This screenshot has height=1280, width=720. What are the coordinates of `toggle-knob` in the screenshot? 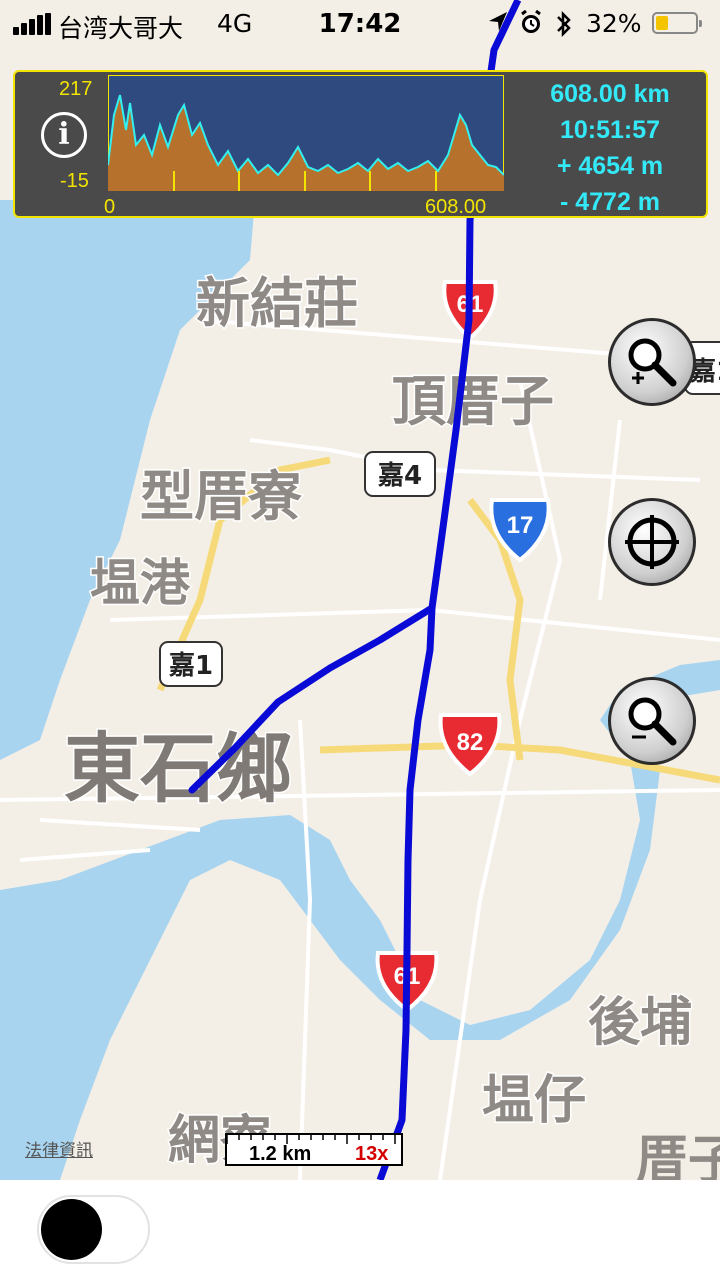 It's located at (71, 1229).